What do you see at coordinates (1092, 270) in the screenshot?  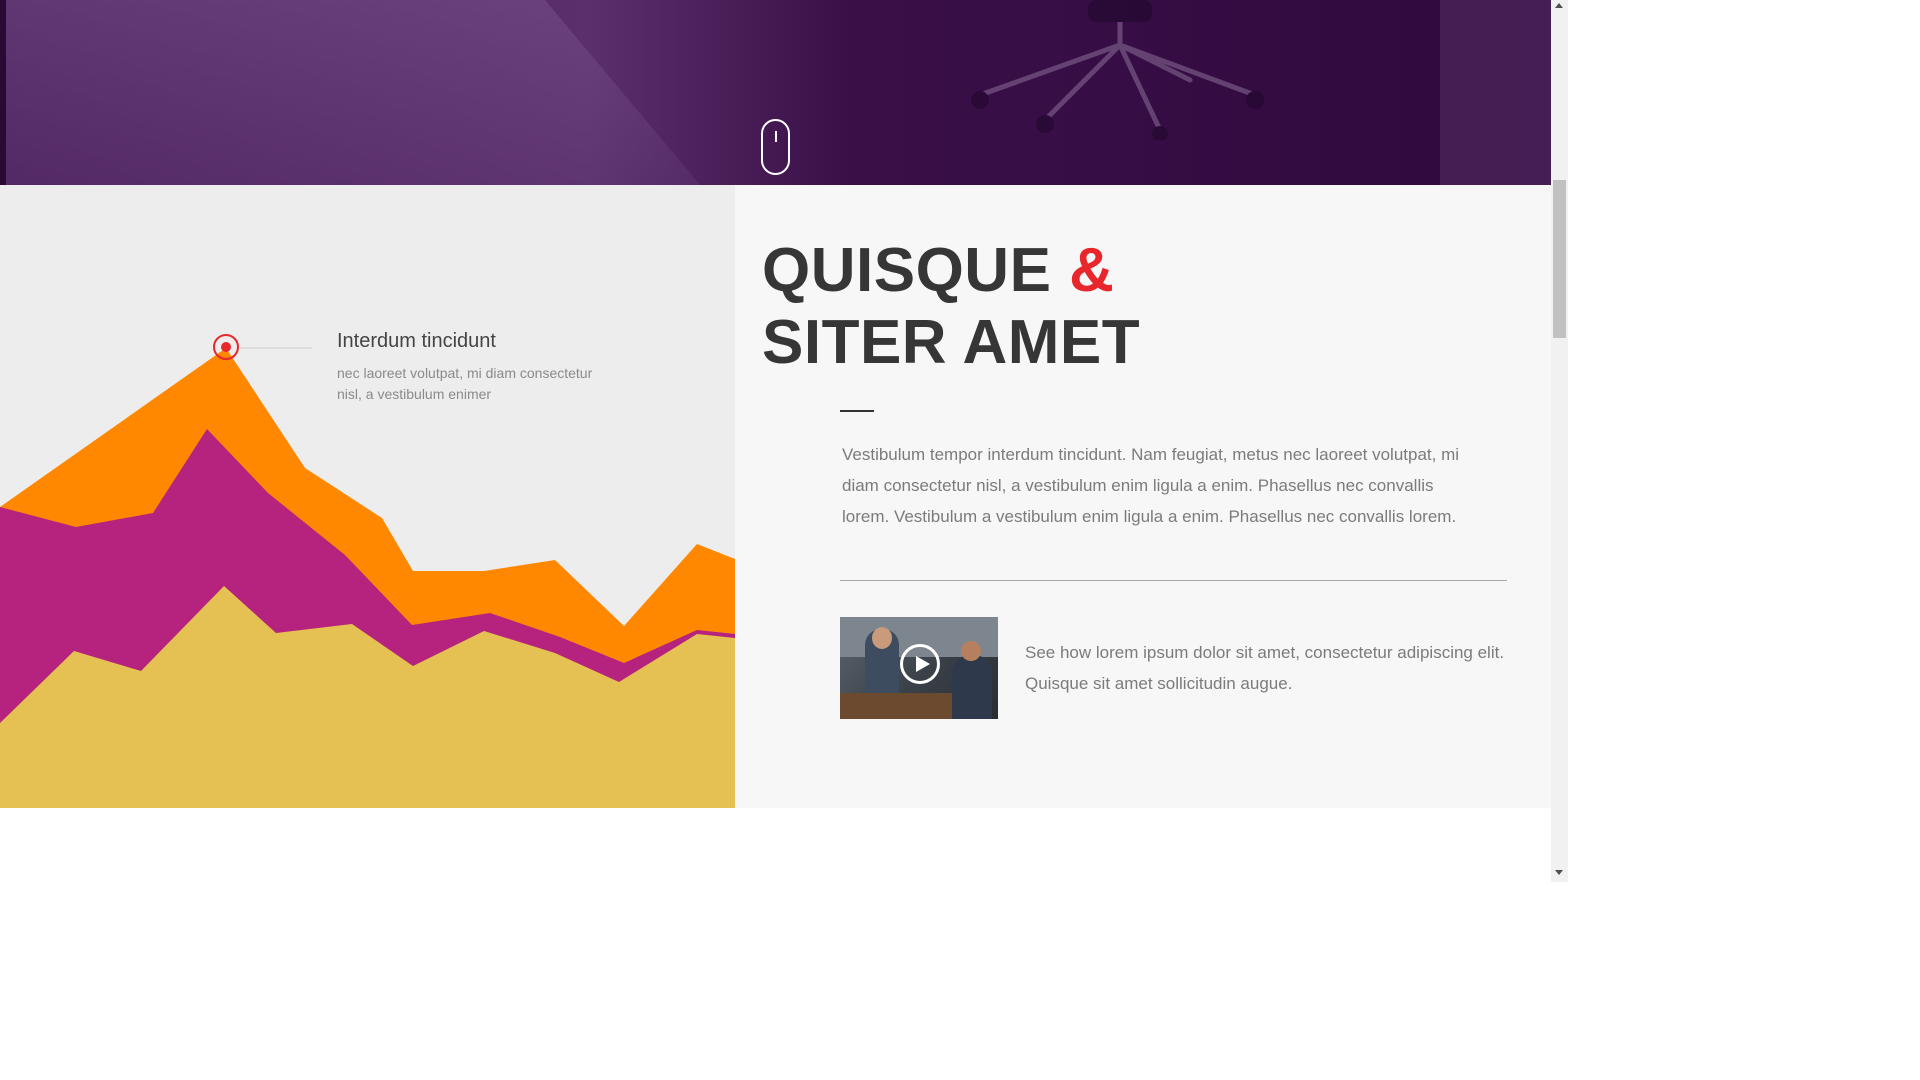 I see `headline-ampersand: &` at bounding box center [1092, 270].